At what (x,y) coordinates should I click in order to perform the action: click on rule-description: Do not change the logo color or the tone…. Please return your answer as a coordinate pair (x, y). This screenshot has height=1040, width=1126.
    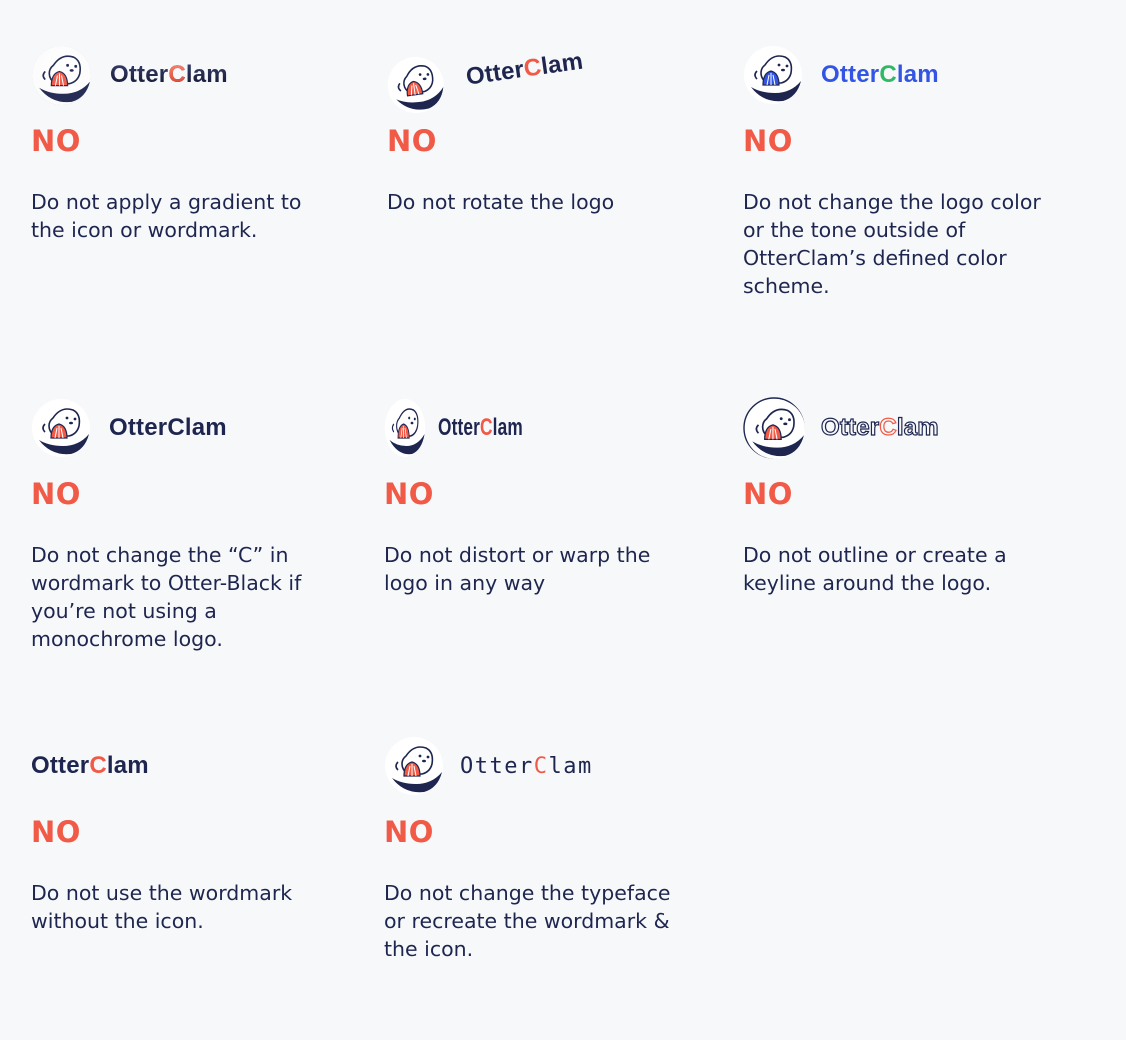
    Looking at the image, I should click on (892, 244).